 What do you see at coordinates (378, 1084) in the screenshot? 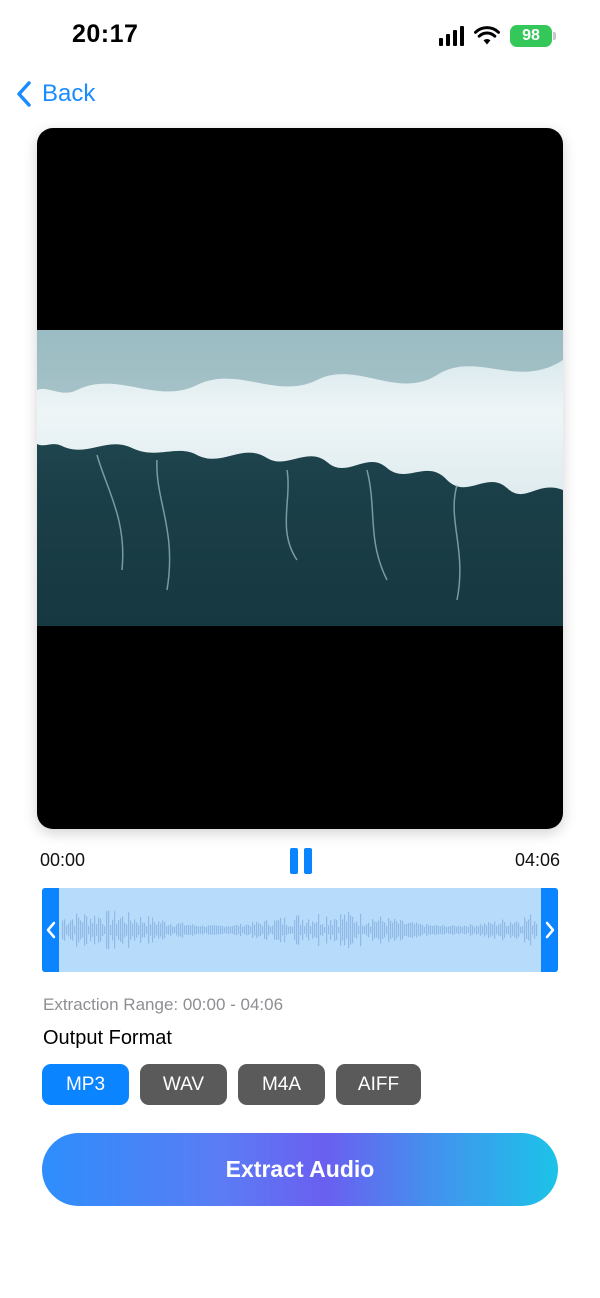
I see `format-aiff-button: AIFF` at bounding box center [378, 1084].